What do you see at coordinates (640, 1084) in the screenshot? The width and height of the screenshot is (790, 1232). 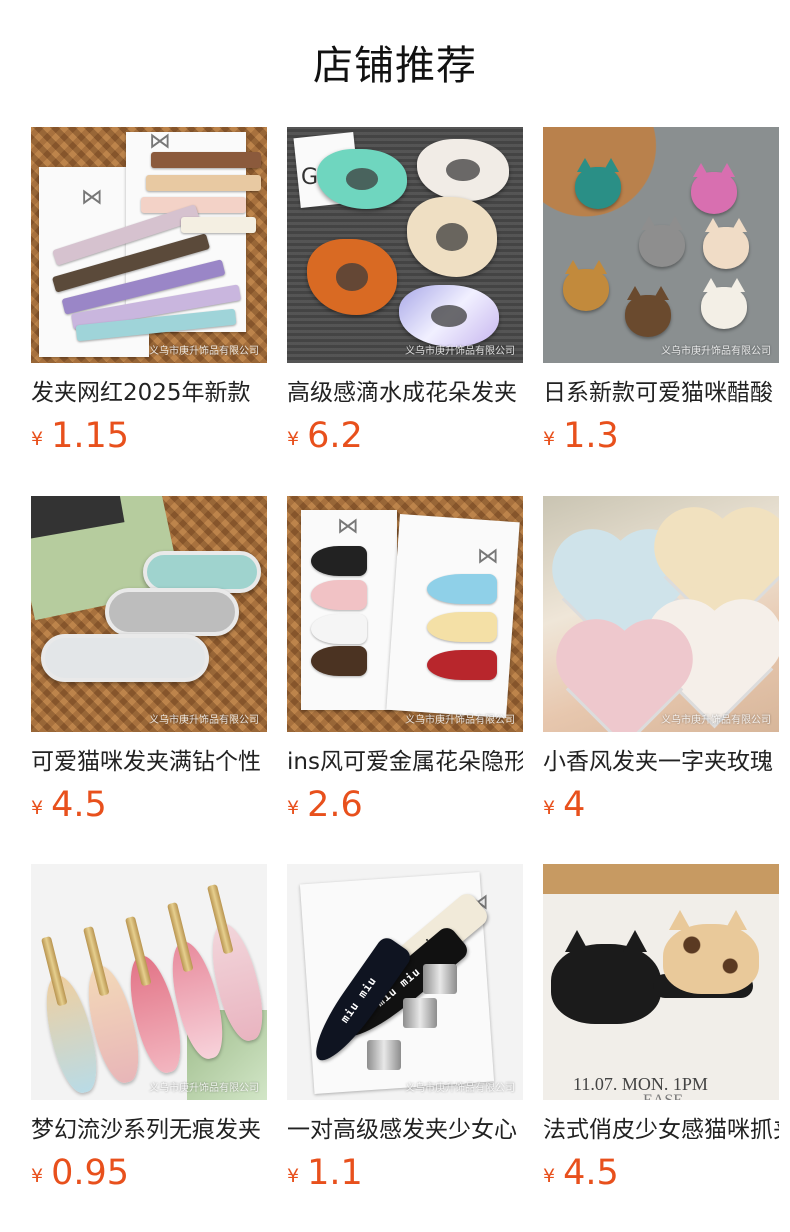 I see `photo-caption: 11.07. MON. 1PM` at bounding box center [640, 1084].